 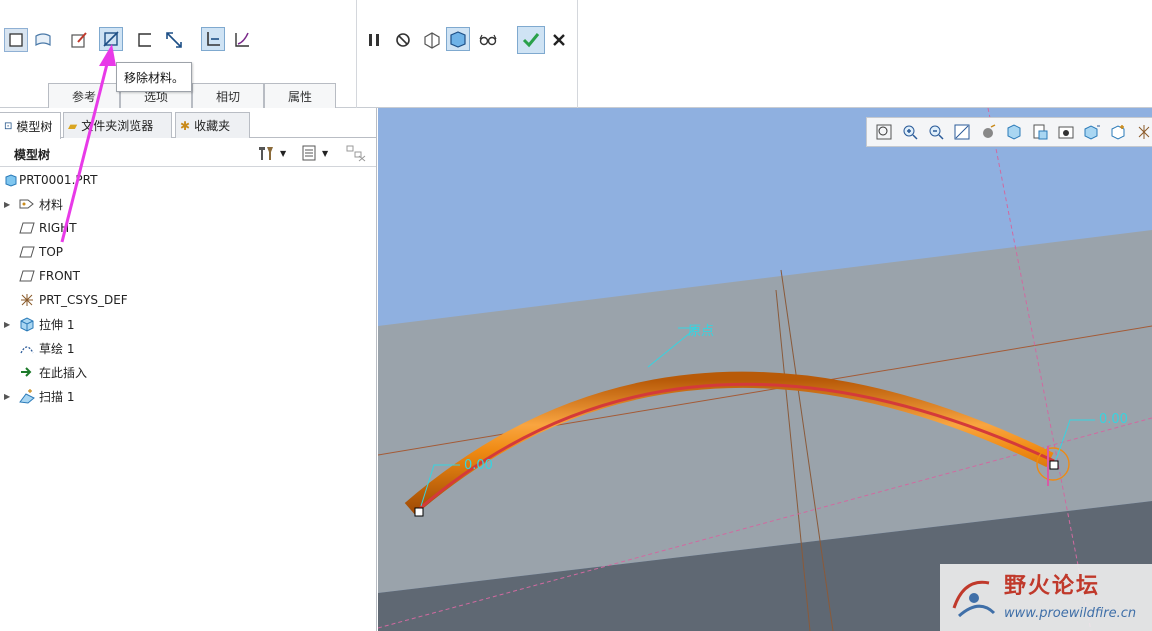 I want to click on watermark: 野火论坛 www.proewildfire.cn, so click(x=1046, y=597).